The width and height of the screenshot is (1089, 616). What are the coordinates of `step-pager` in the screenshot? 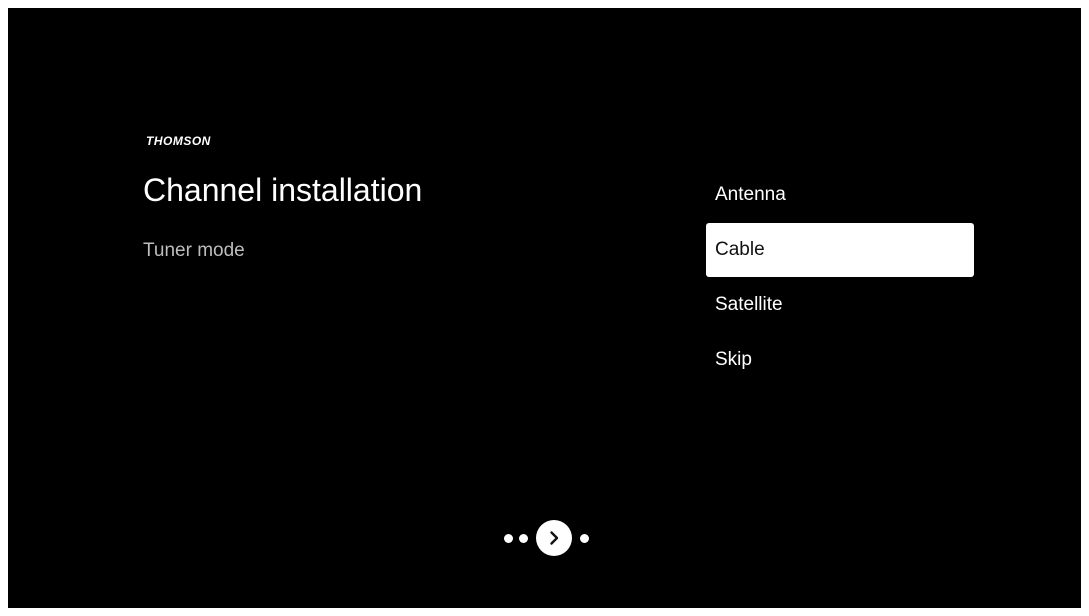 It's located at (549, 538).